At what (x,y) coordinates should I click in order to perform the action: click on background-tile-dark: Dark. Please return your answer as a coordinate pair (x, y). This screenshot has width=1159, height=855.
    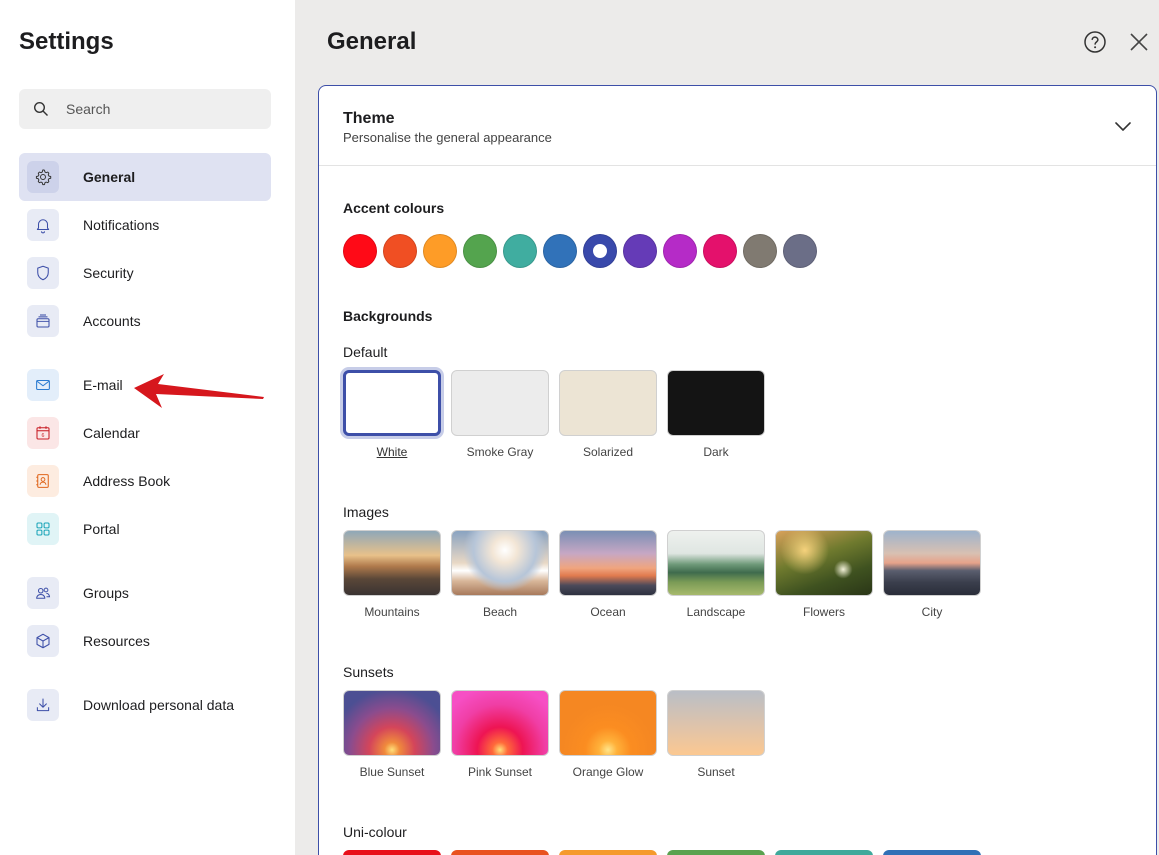
    Looking at the image, I should click on (716, 414).